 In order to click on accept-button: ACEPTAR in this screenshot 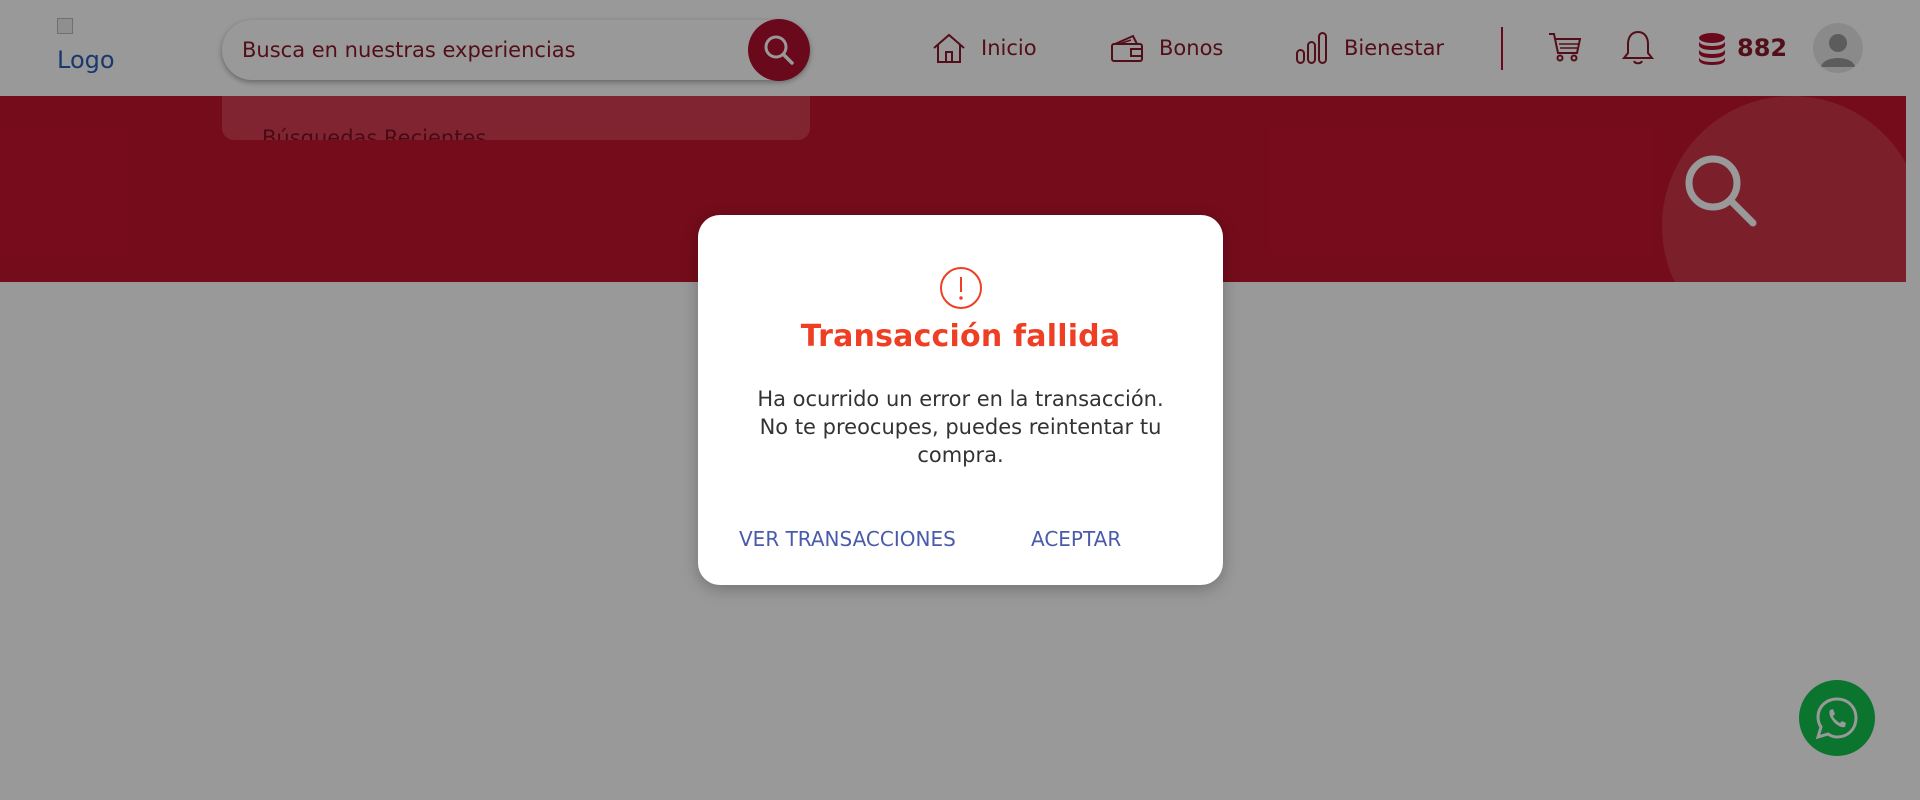, I will do `click(1076, 539)`.